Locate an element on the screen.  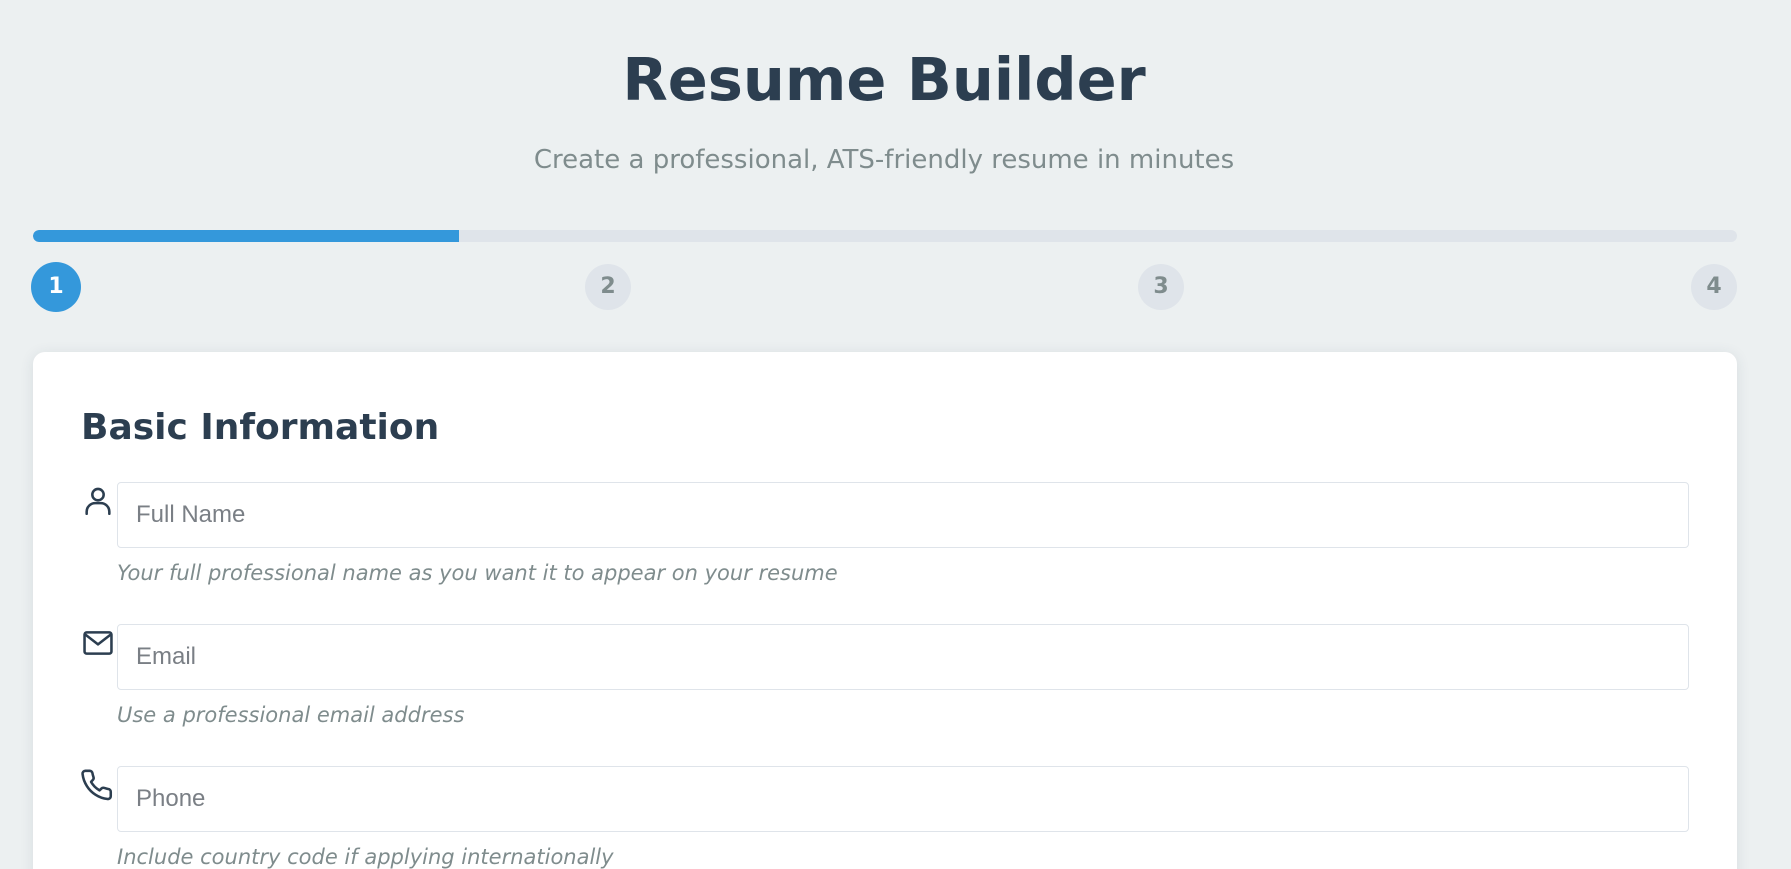
step-1-indicator: 1 is located at coordinates (56, 287).